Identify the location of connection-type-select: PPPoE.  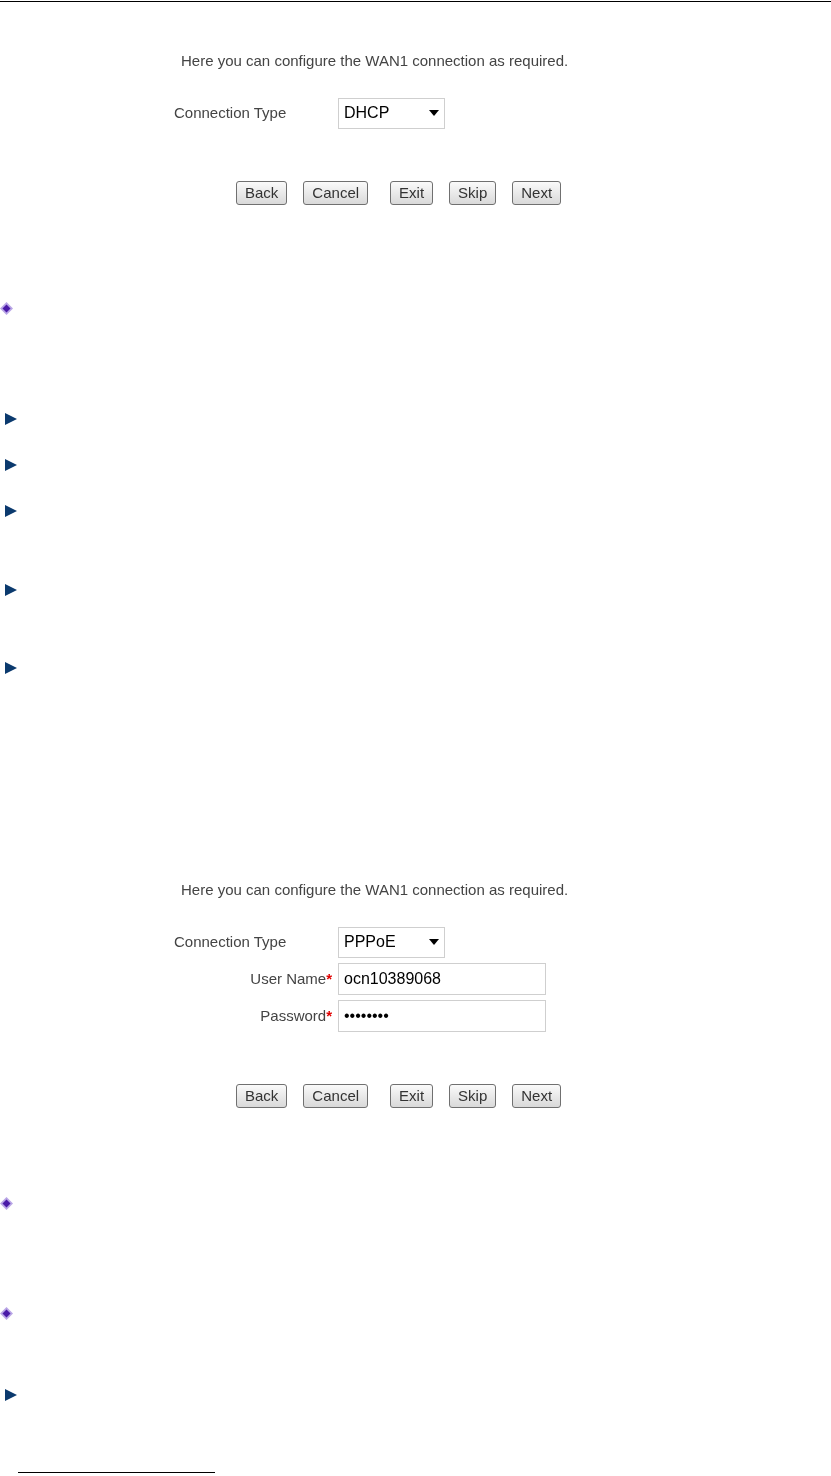
(391, 942).